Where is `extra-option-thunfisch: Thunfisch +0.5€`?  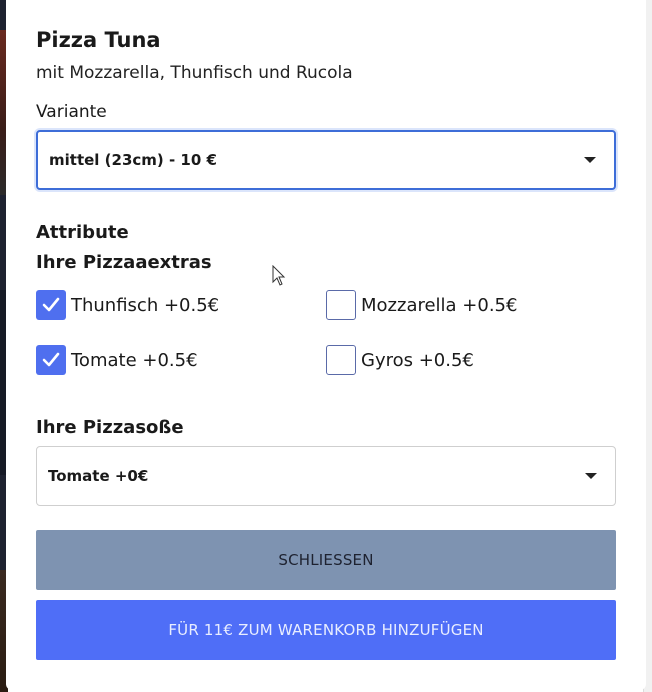
extra-option-thunfisch: Thunfisch +0.5€ is located at coordinates (127, 305).